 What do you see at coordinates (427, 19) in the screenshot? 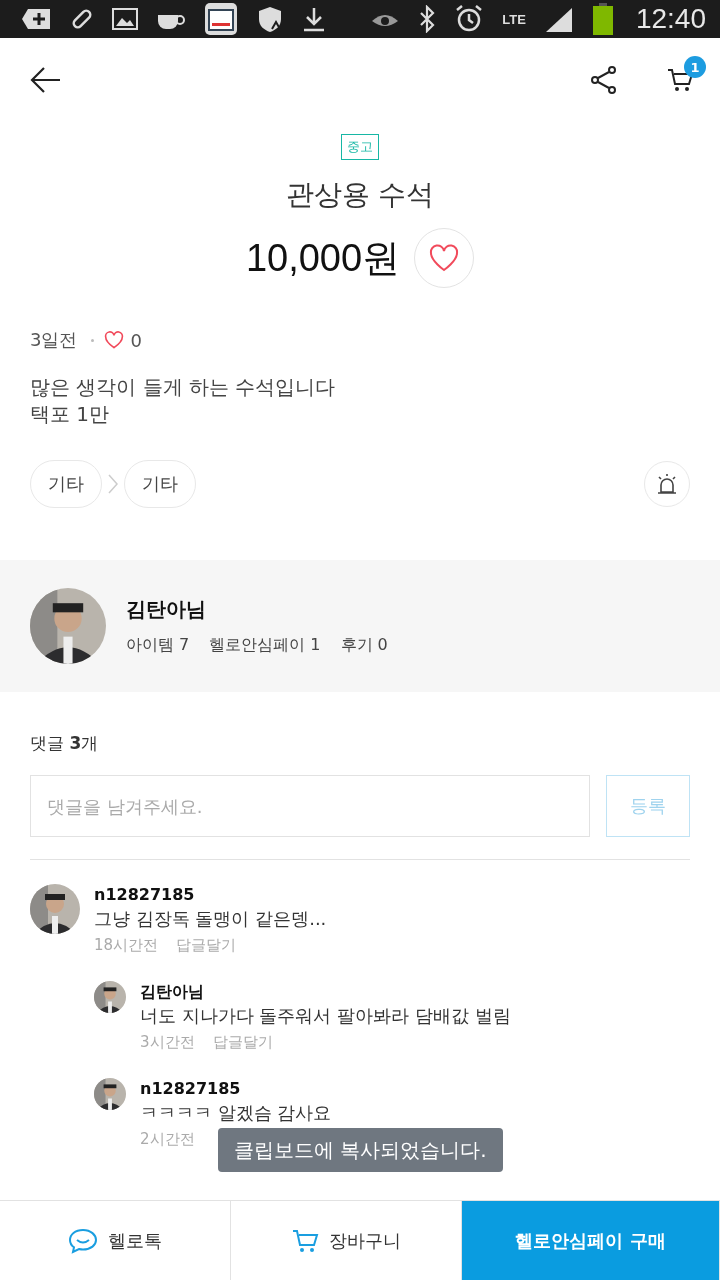
I see `bluetooth-icon` at bounding box center [427, 19].